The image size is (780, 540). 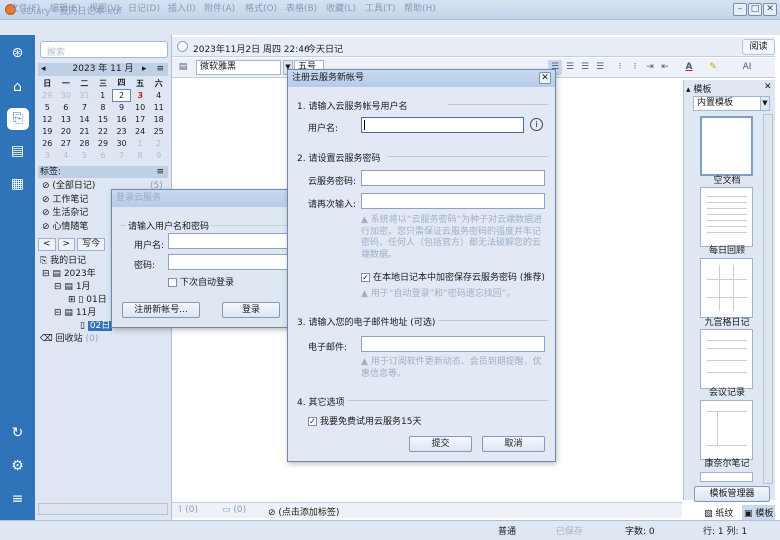 What do you see at coordinates (17, 466) in the screenshot?
I see `settings-gear-icon: ⚙` at bounding box center [17, 466].